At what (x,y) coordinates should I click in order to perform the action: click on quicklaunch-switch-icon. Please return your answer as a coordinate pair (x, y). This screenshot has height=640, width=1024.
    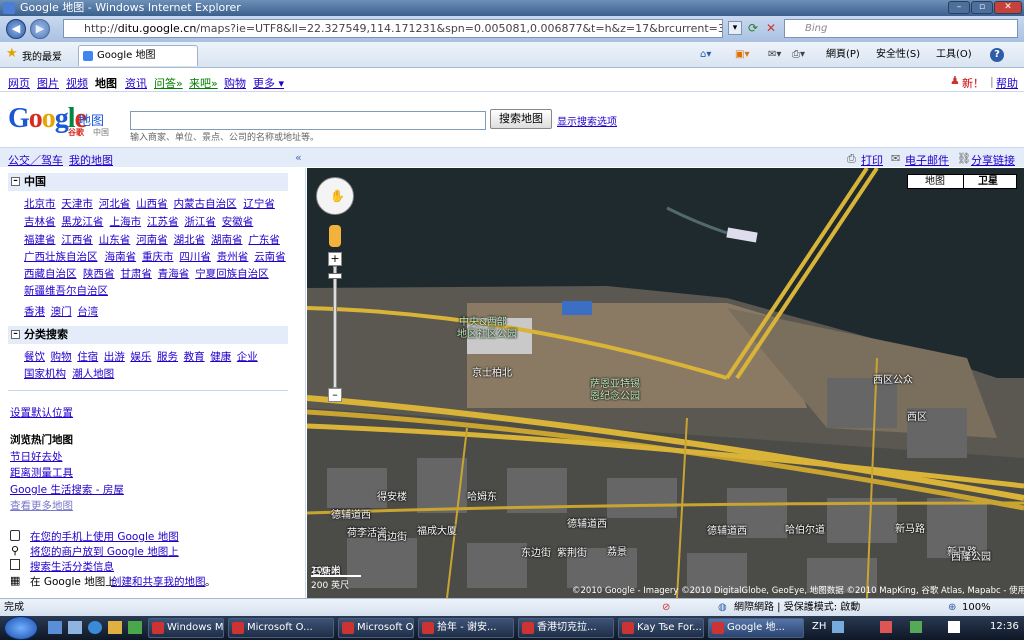
    Looking at the image, I should click on (75, 627).